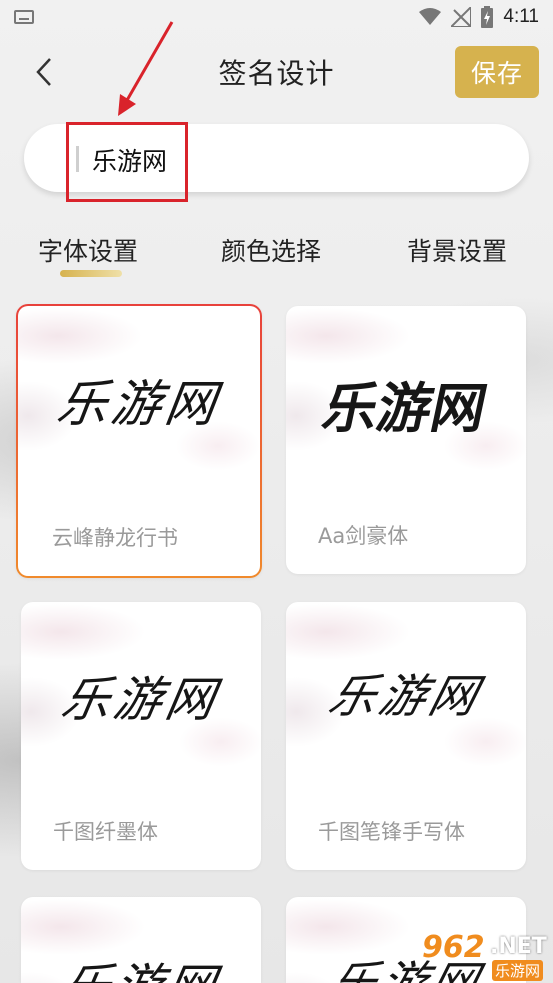 The width and height of the screenshot is (553, 983). I want to click on site-watermark: 962 .NET 乐游网, so click(484, 955).